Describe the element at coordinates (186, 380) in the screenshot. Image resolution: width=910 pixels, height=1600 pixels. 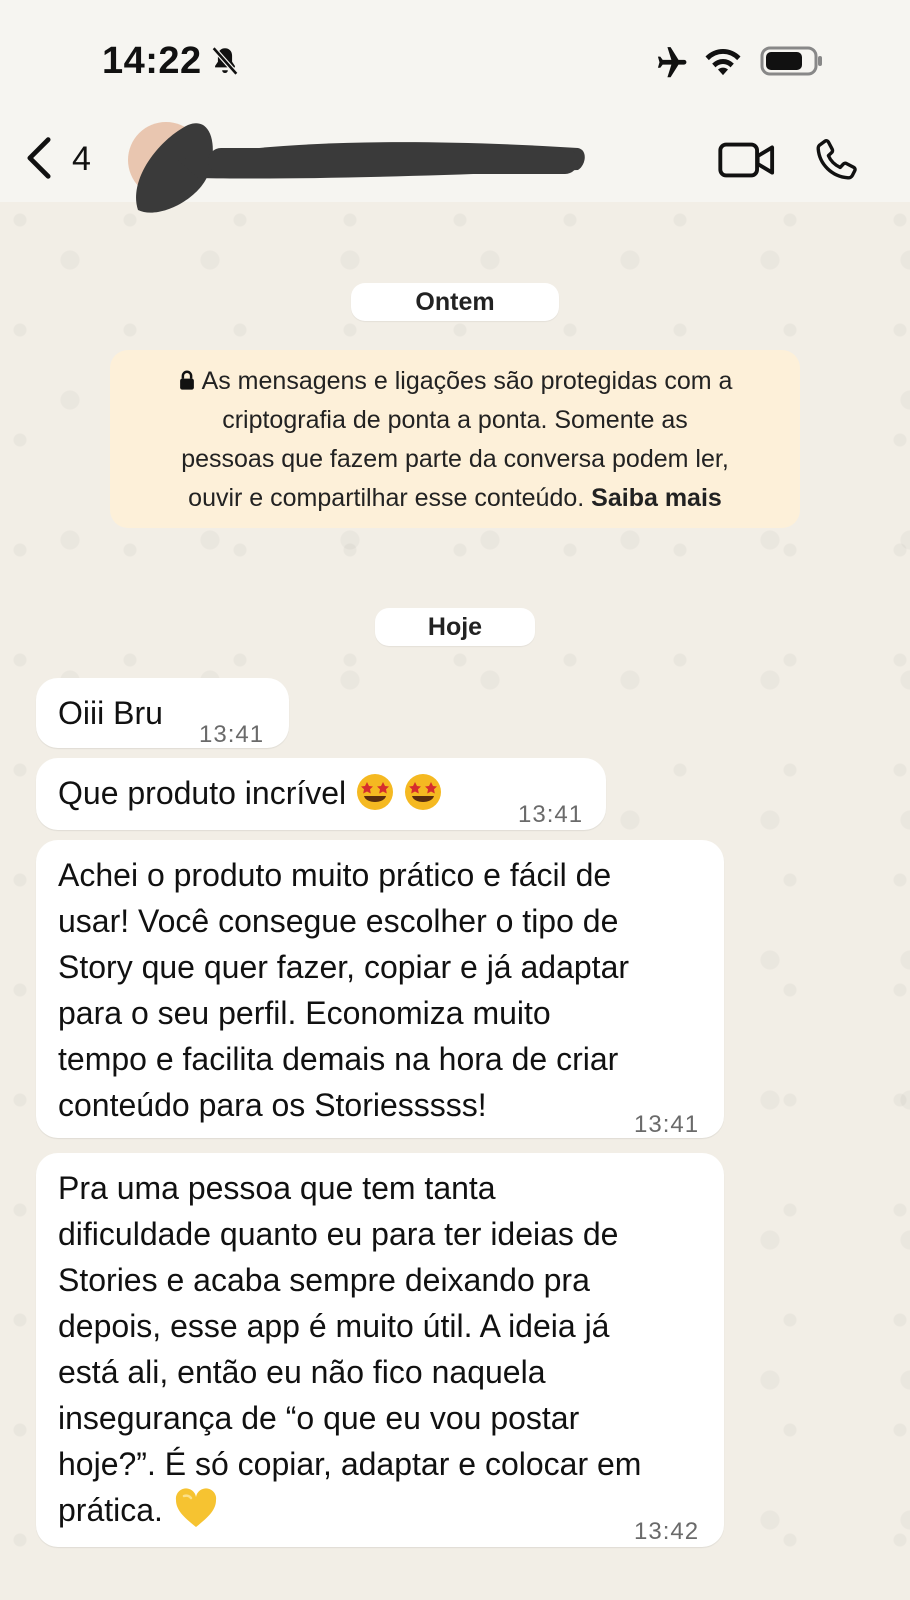
I see `lock-icon` at that location.